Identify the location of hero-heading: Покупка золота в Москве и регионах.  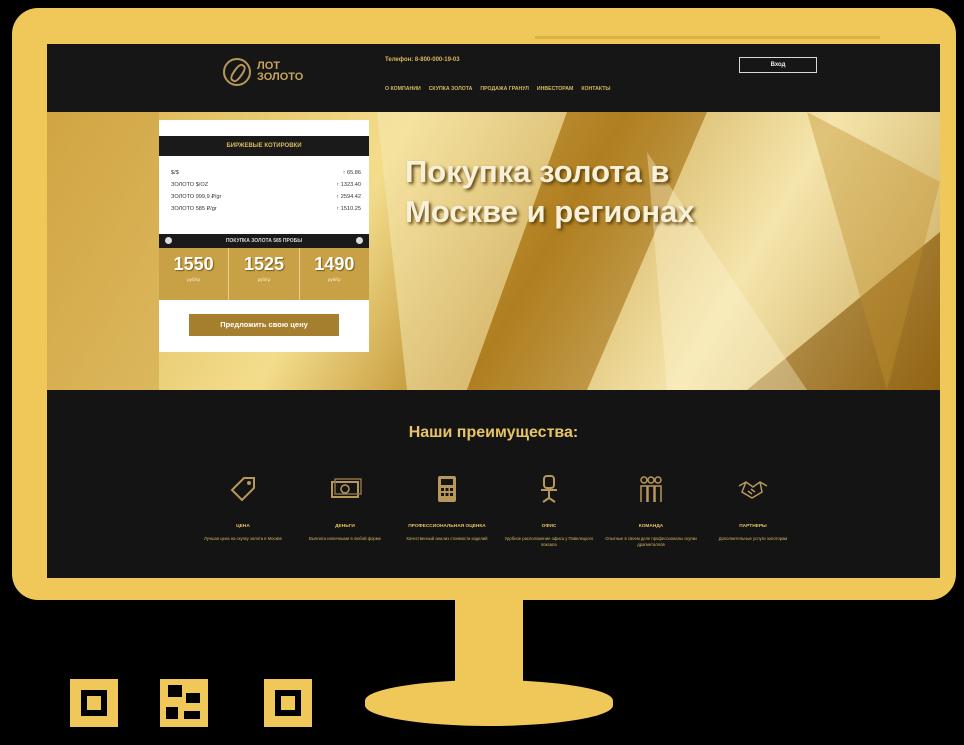
(550, 192).